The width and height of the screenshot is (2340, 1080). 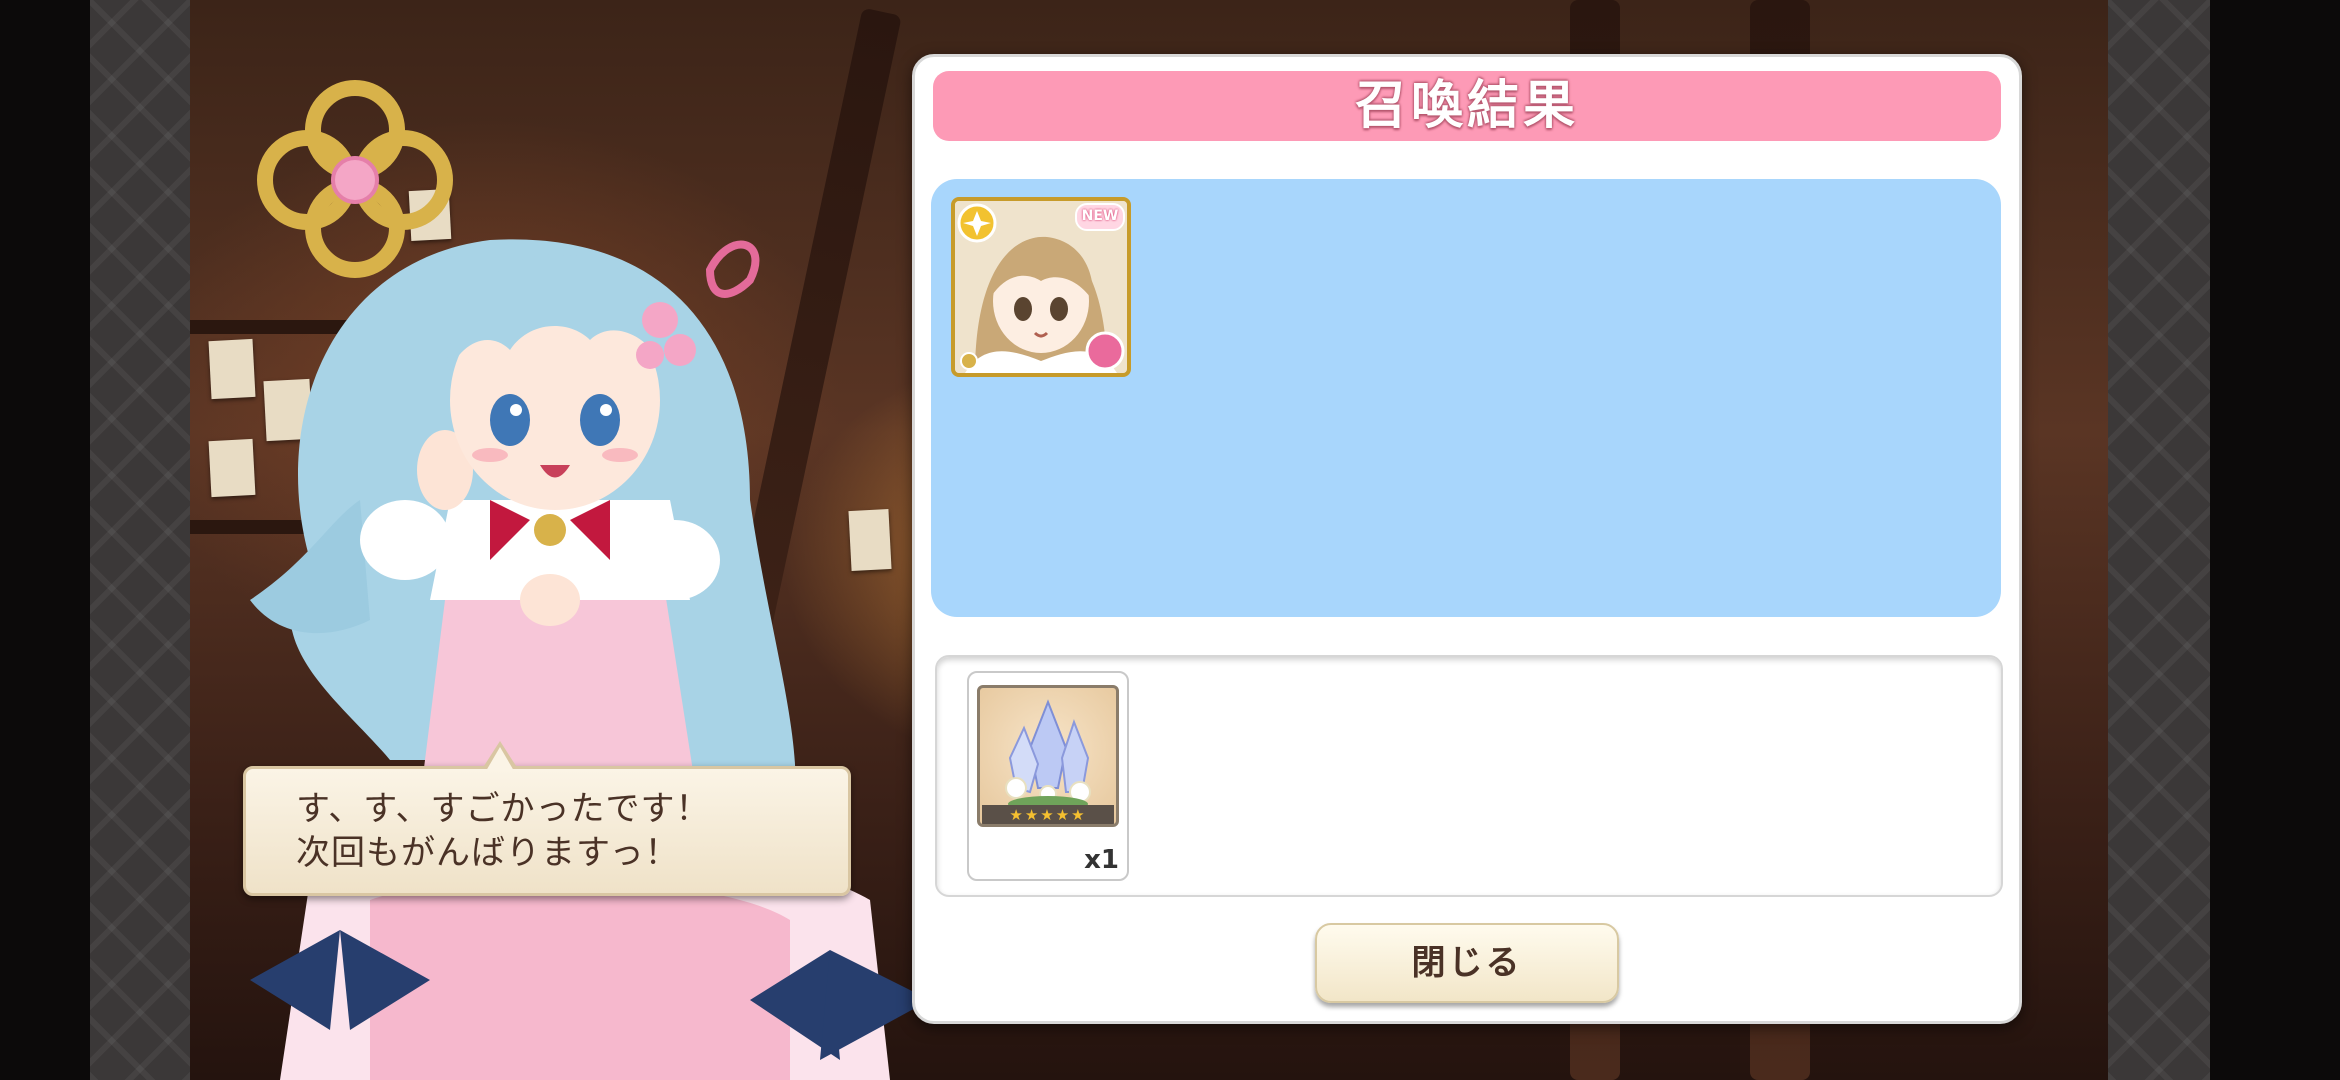 I want to click on close-button-label: 閉じる, so click(x=1467, y=963).